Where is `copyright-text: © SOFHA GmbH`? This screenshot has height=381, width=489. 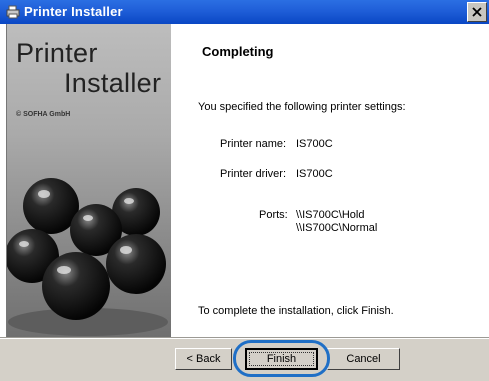 copyright-text: © SOFHA GmbH is located at coordinates (43, 114).